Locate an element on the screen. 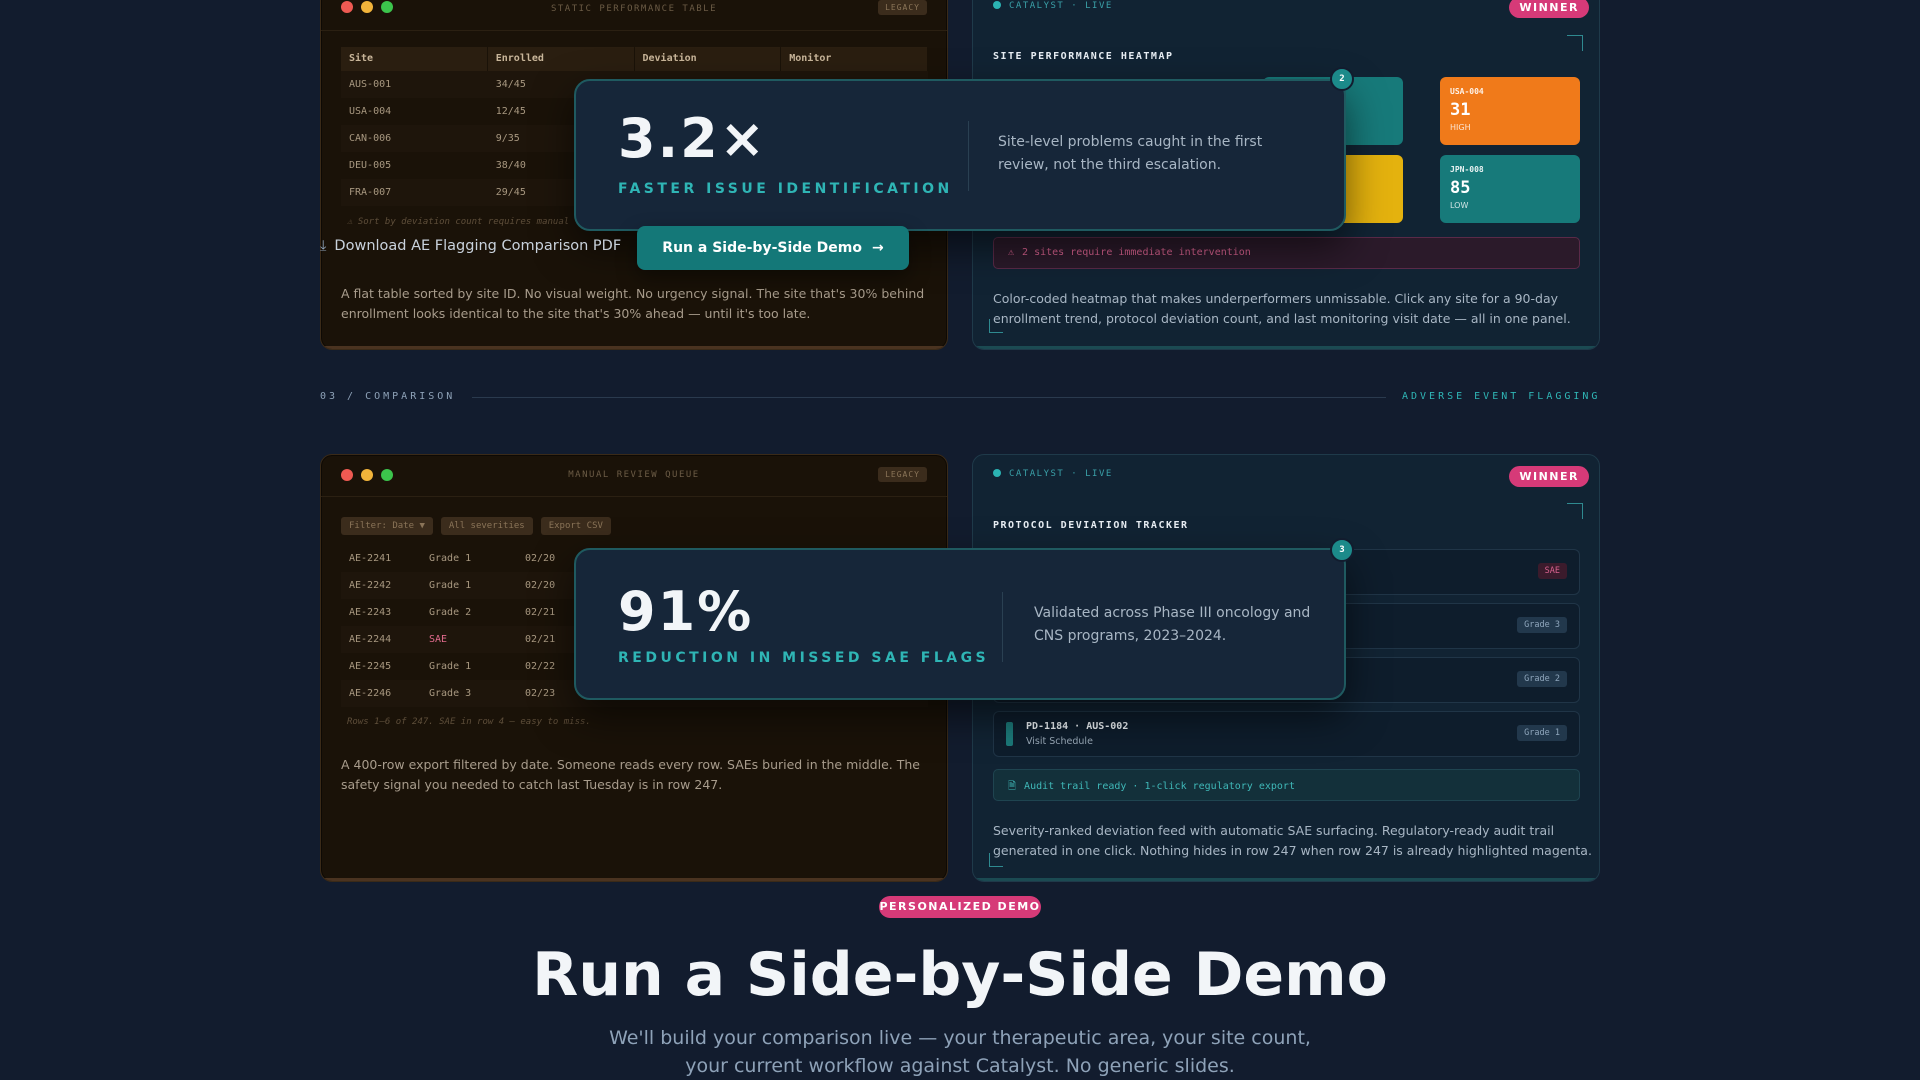  section-label-right: ADVERSE EVENT FLAGGING is located at coordinates (1501, 396).